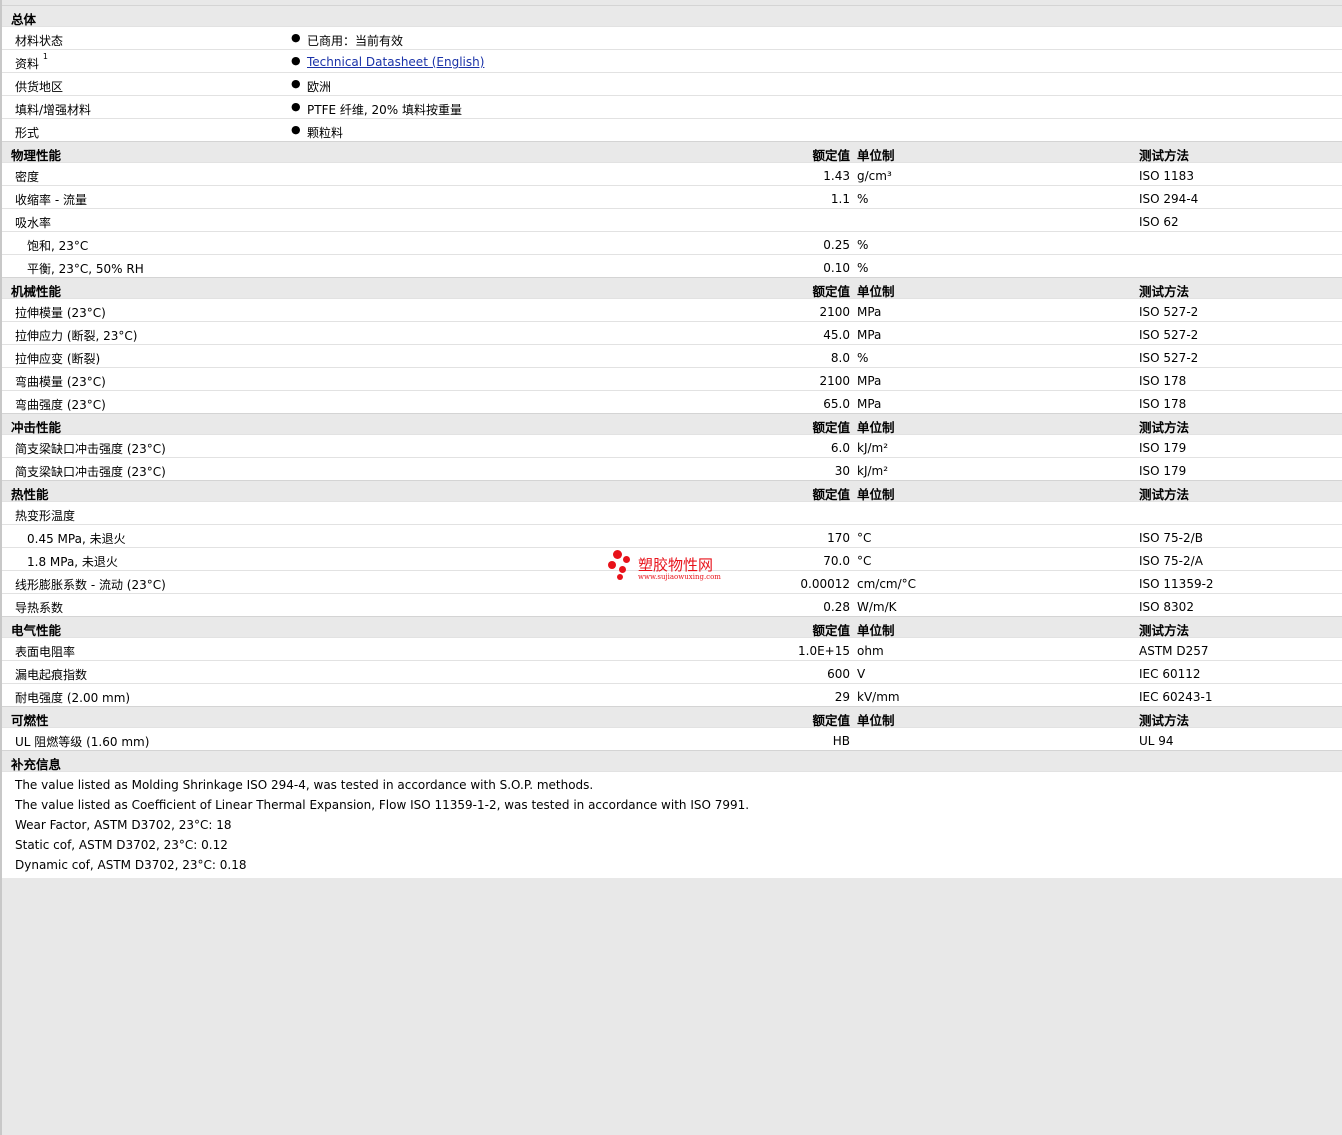 Image resolution: width=1342 pixels, height=1135 pixels. Describe the element at coordinates (53, 110) in the screenshot. I see `row-label: 填料/增强材料` at that location.